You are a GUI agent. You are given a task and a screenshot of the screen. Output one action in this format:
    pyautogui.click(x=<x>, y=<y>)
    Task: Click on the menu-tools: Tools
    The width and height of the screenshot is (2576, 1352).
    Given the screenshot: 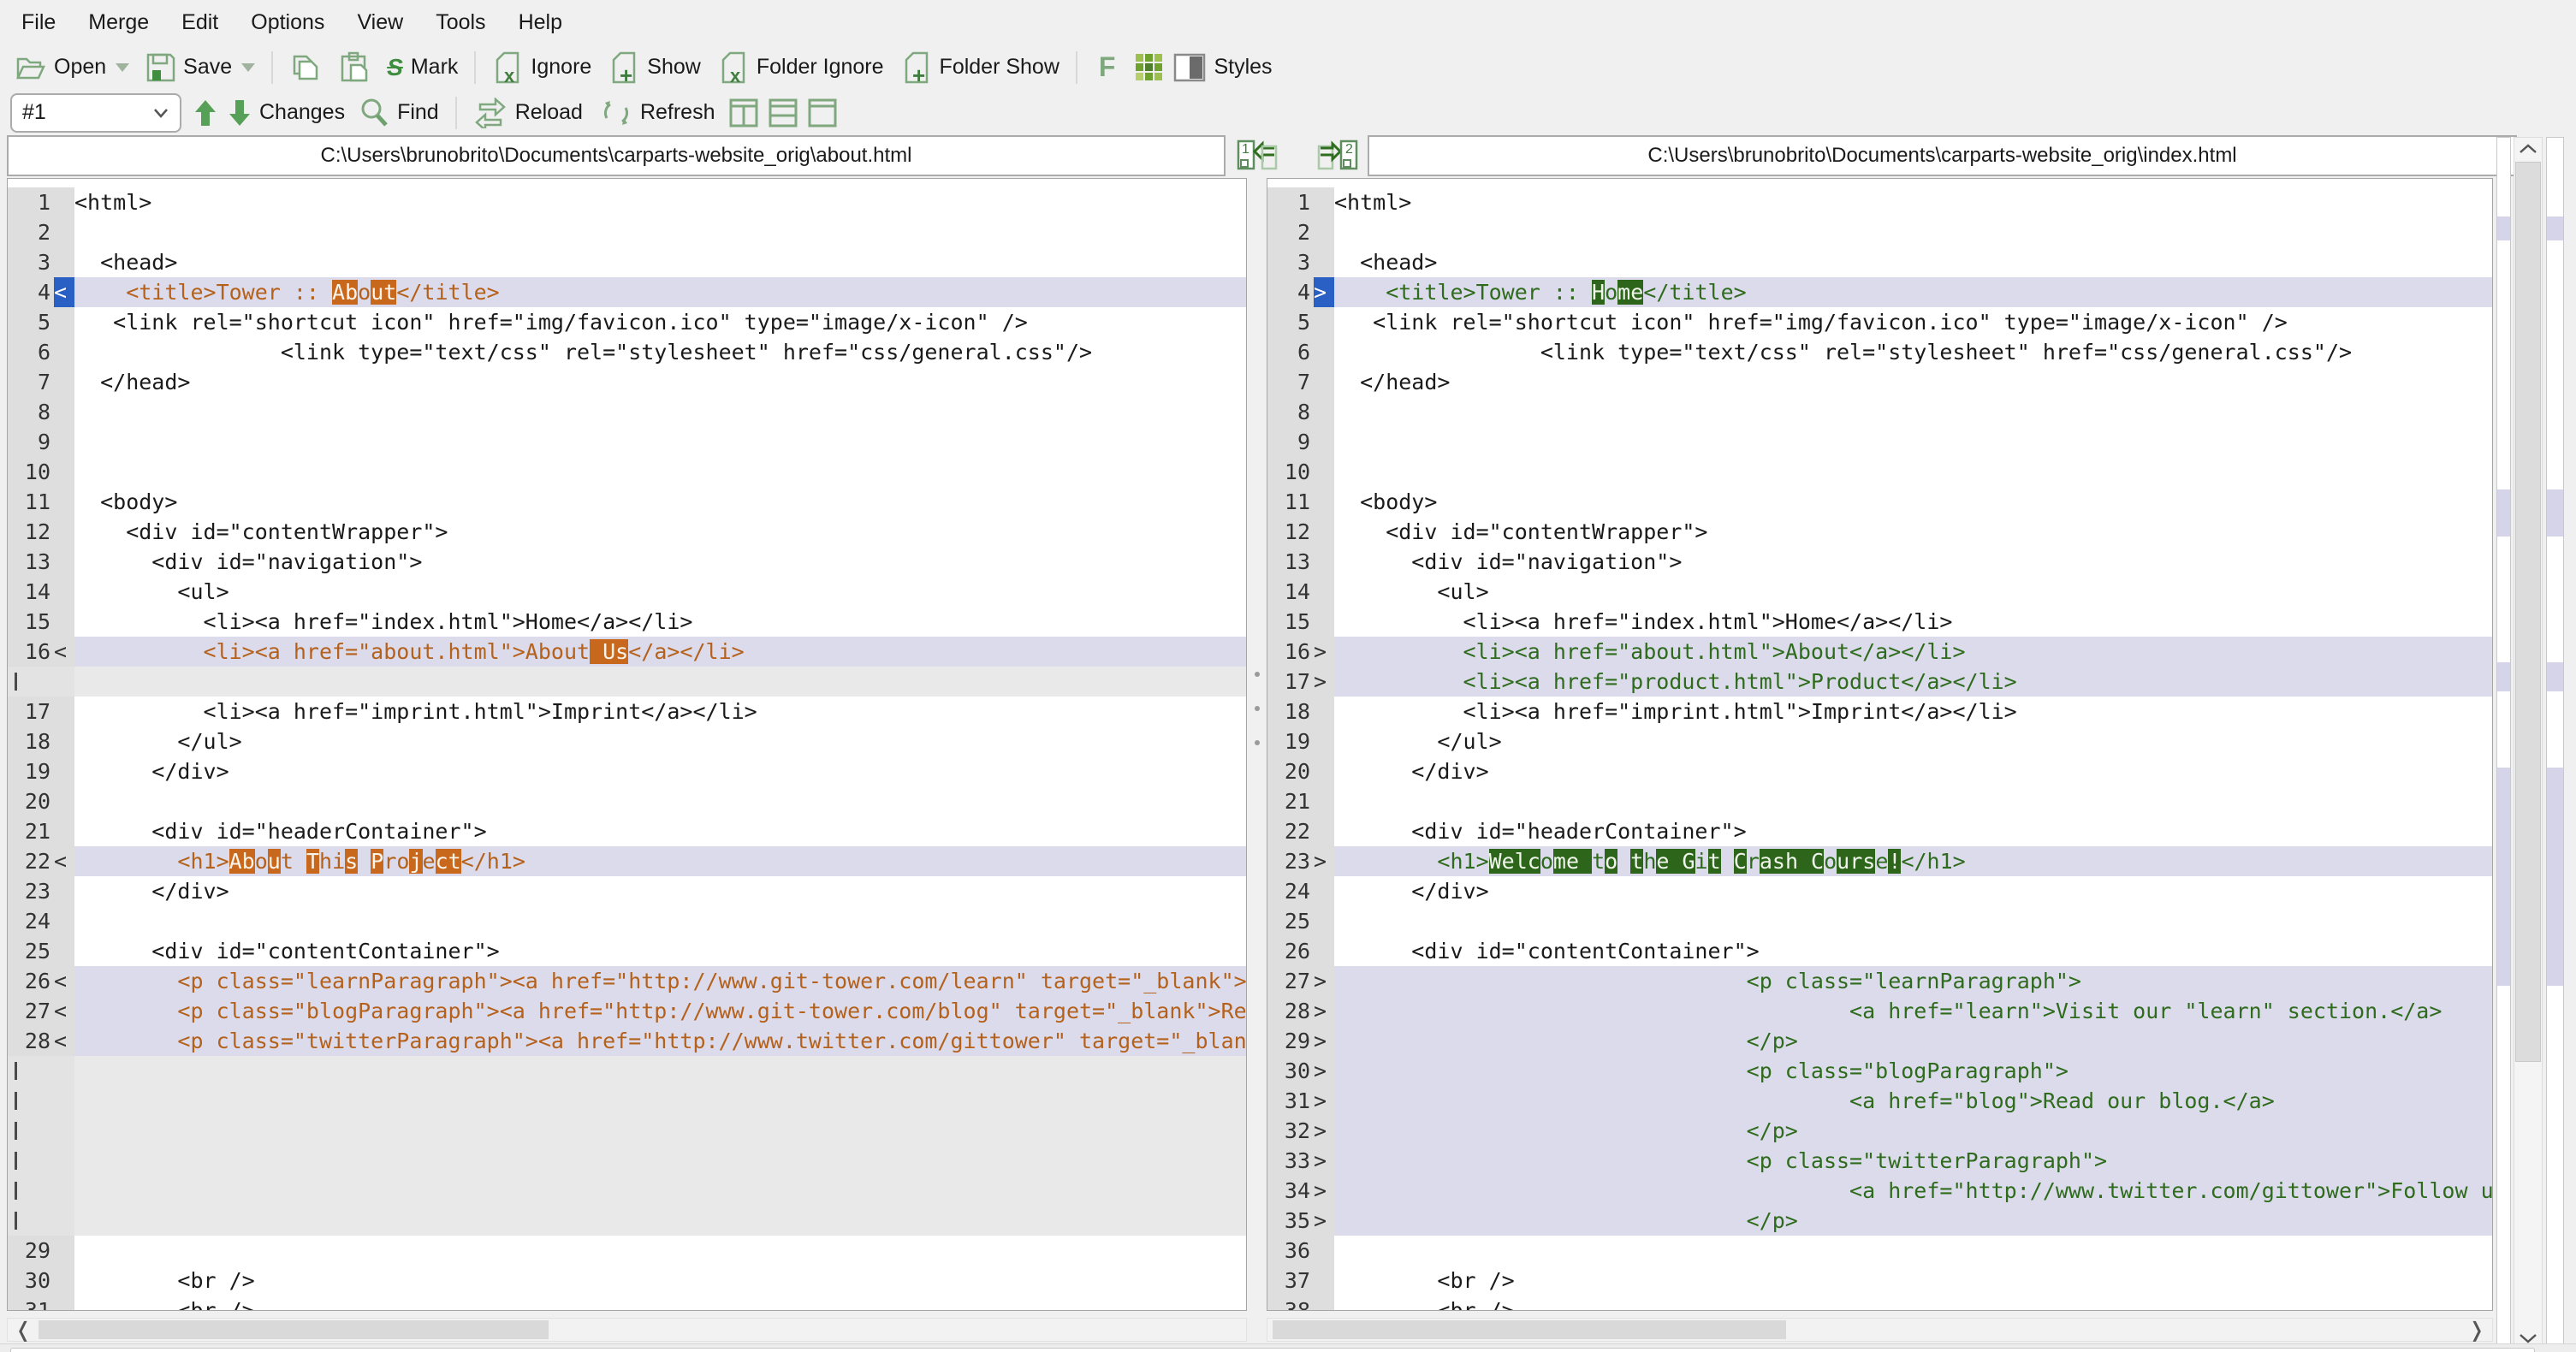 What is the action you would take?
    pyautogui.click(x=460, y=22)
    